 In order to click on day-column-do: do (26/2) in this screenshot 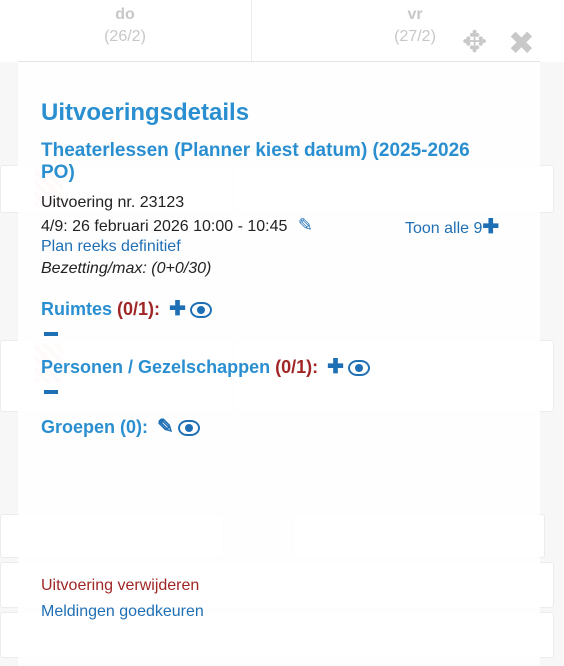, I will do `click(125, 26)`.